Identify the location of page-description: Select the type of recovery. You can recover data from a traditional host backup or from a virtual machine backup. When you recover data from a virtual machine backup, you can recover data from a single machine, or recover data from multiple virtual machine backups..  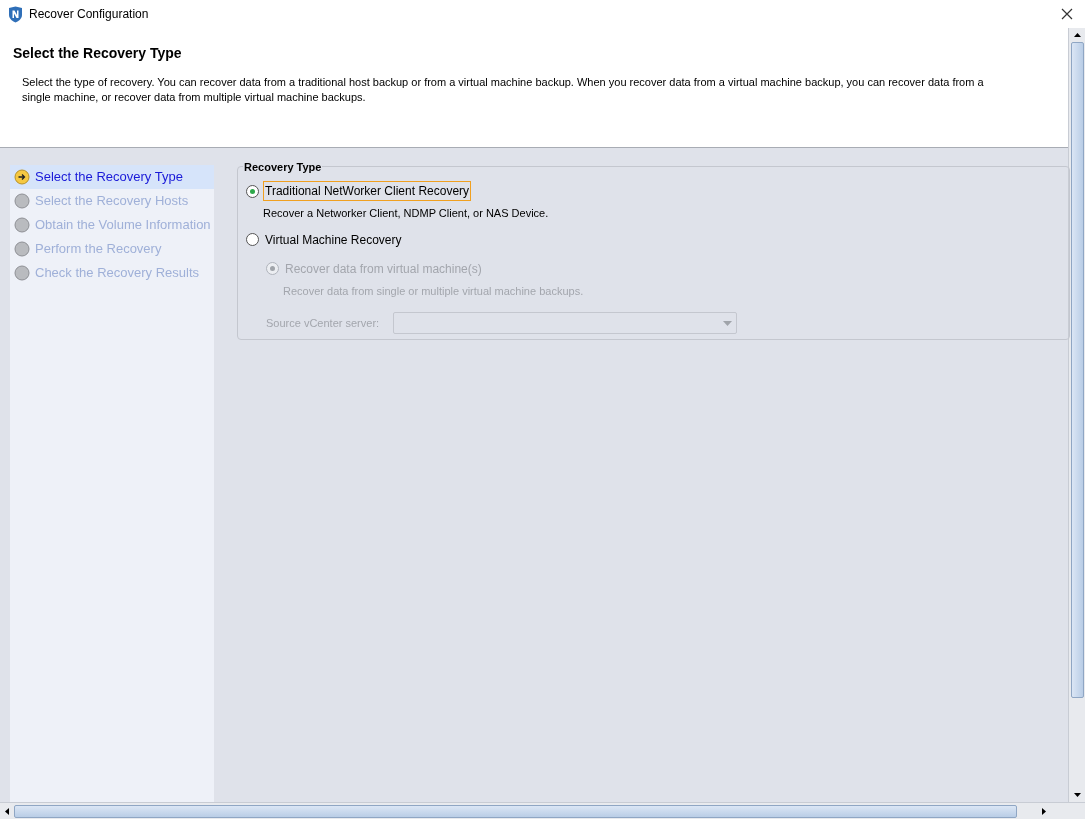
(503, 90).